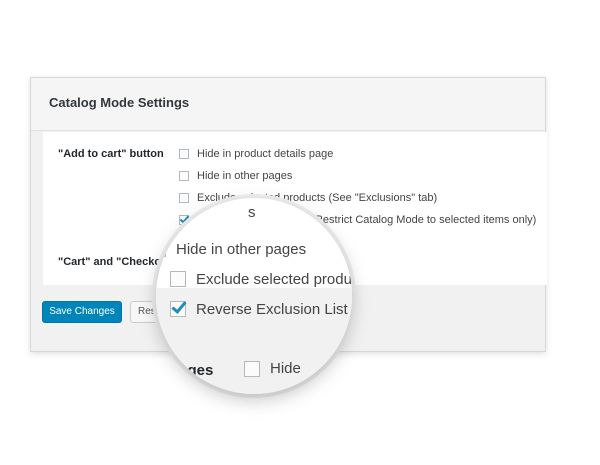  What do you see at coordinates (178, 309) in the screenshot?
I see `checkbox-checked` at bounding box center [178, 309].